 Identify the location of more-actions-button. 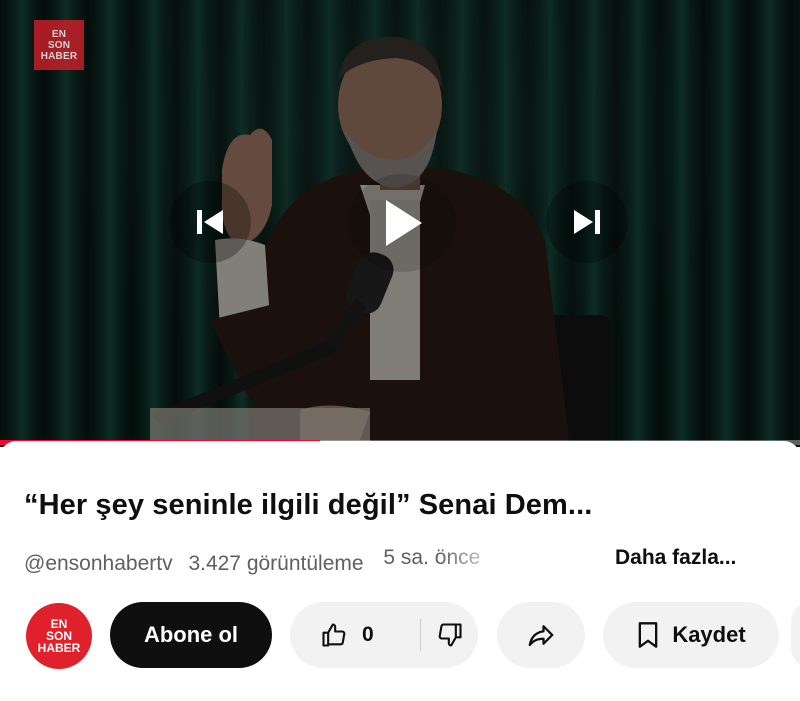
(795, 635).